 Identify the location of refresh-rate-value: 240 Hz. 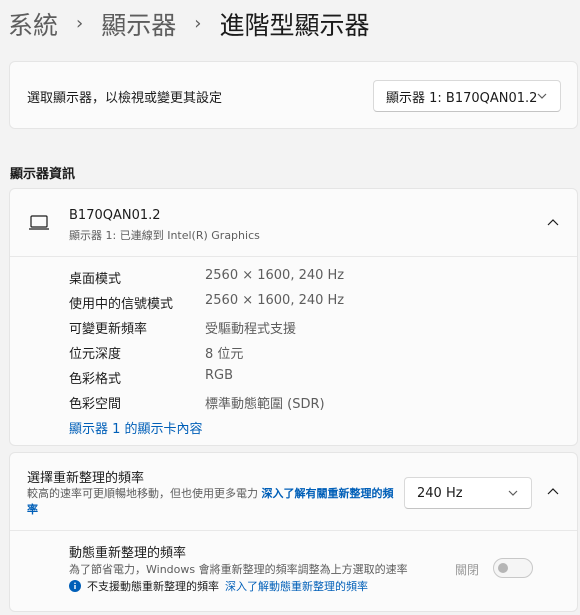
(440, 493).